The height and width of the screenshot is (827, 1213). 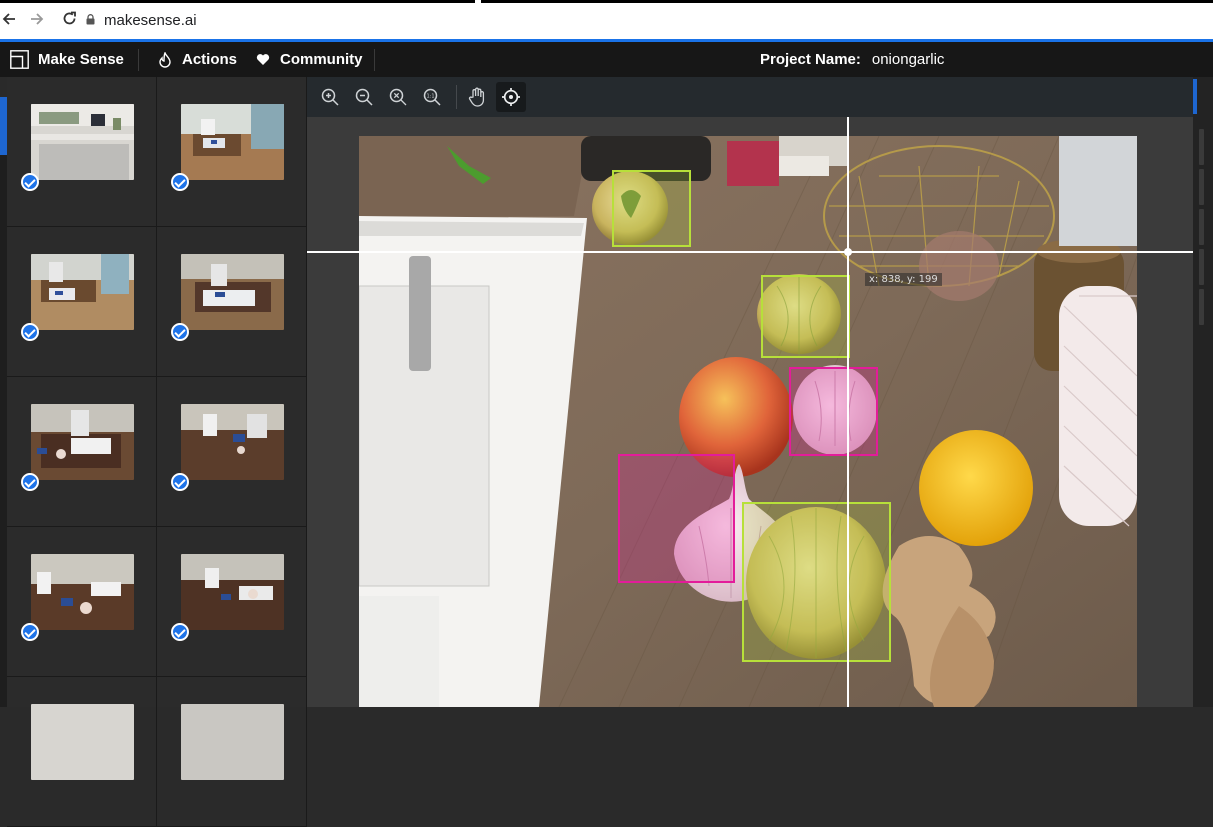 I want to click on actions-label: Actions, so click(x=210, y=59).